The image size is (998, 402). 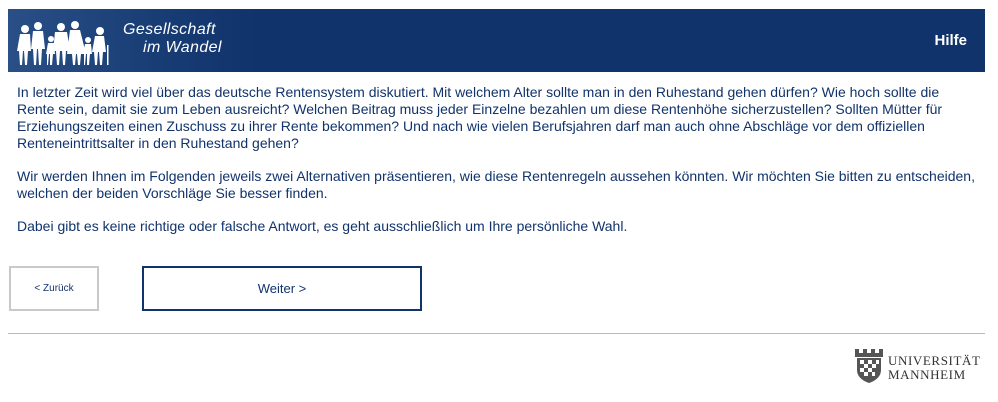 I want to click on brand-title: Gesellschaft im Wandel, so click(x=185, y=39).